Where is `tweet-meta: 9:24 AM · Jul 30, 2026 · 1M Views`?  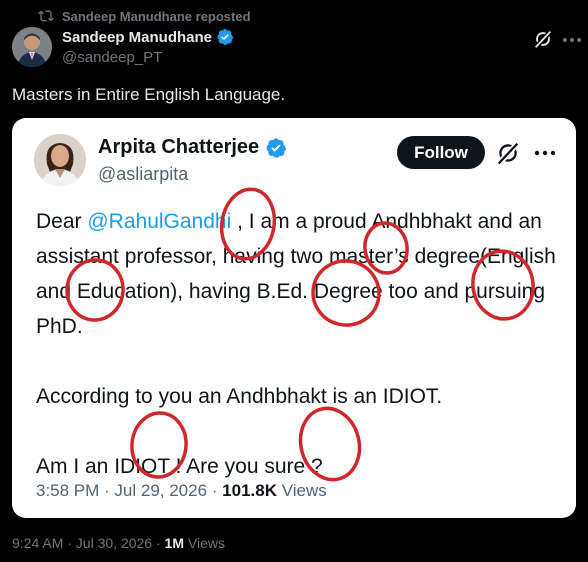
tweet-meta: 9:24 AM · Jul 30, 2026 · 1M Views is located at coordinates (118, 543).